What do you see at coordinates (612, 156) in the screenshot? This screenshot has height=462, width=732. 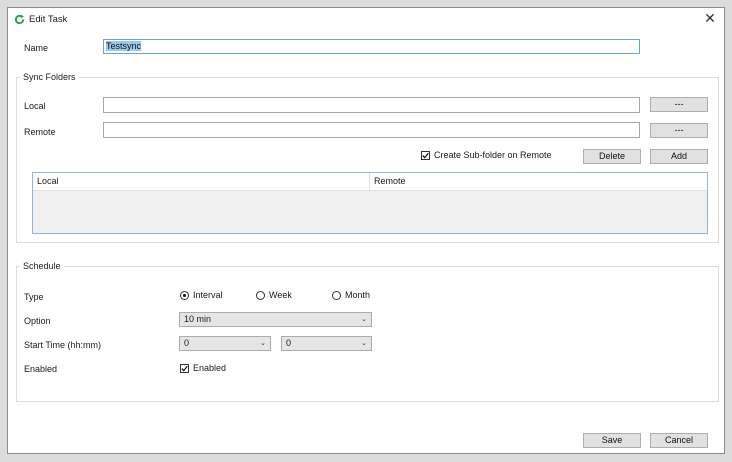 I see `delete-button: Delete` at bounding box center [612, 156].